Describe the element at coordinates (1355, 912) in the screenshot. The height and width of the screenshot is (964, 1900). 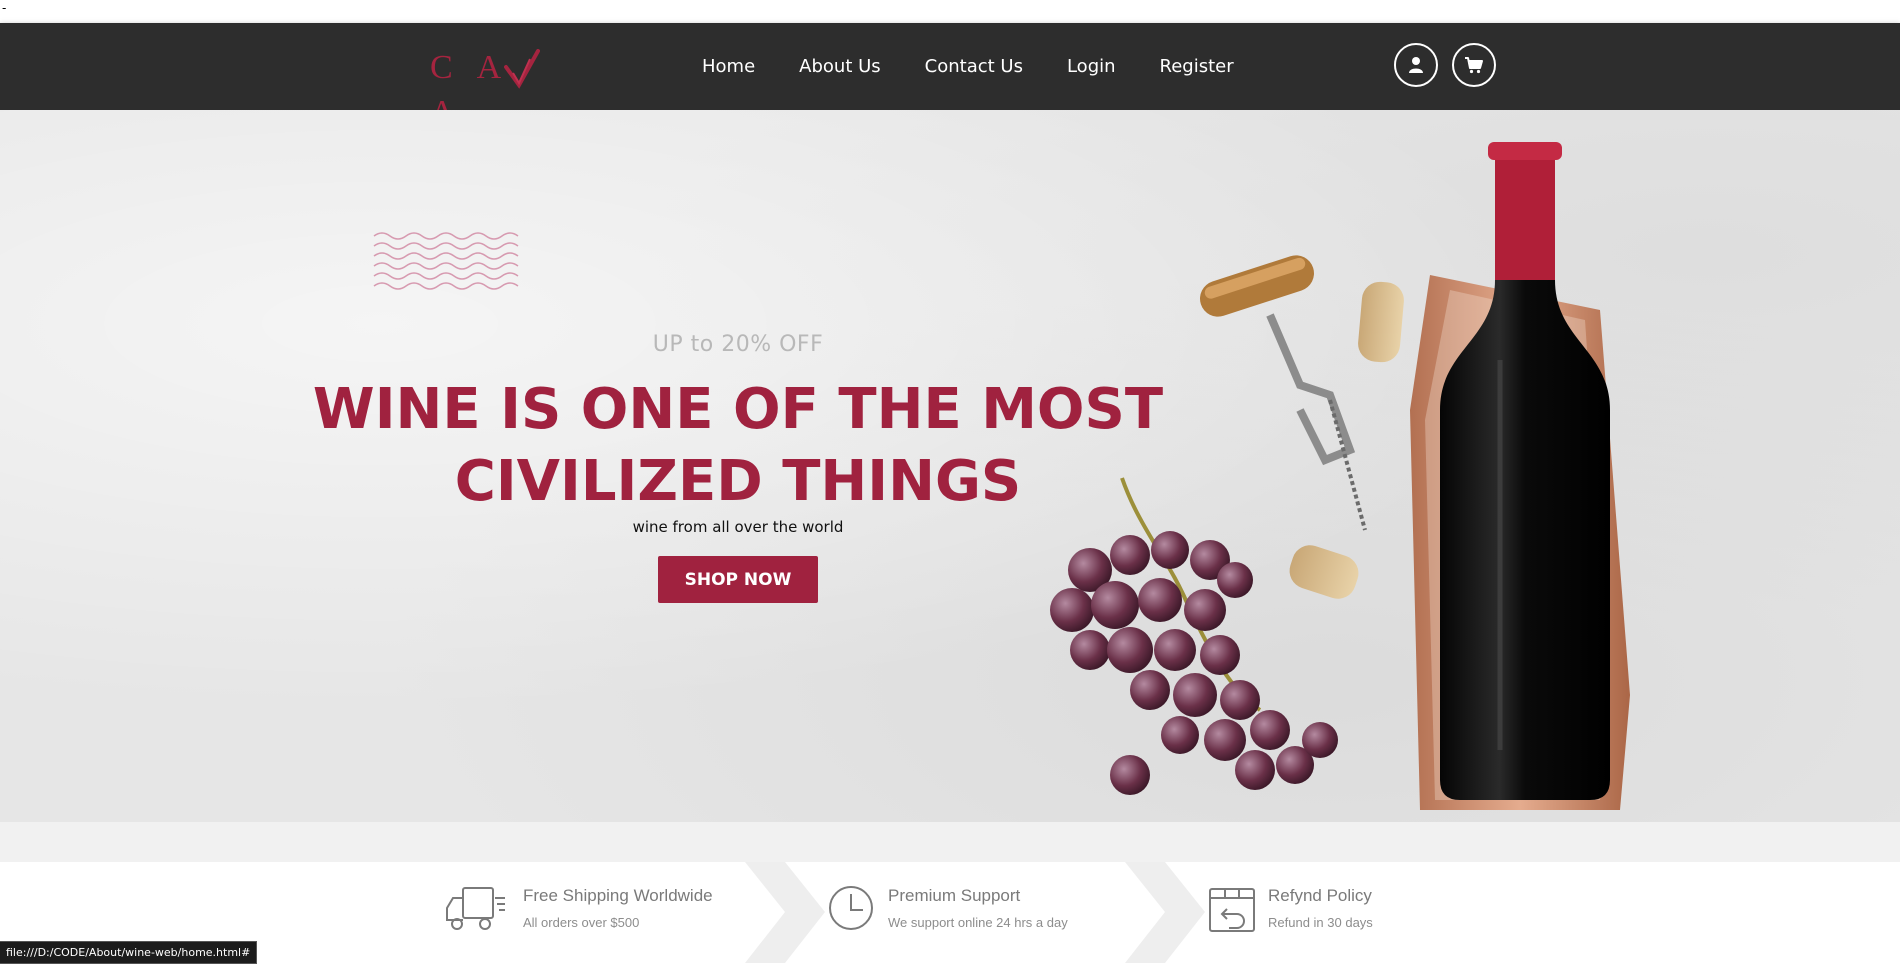
I see `feature-refund: Refynd Policy Refund in 30 days` at that location.